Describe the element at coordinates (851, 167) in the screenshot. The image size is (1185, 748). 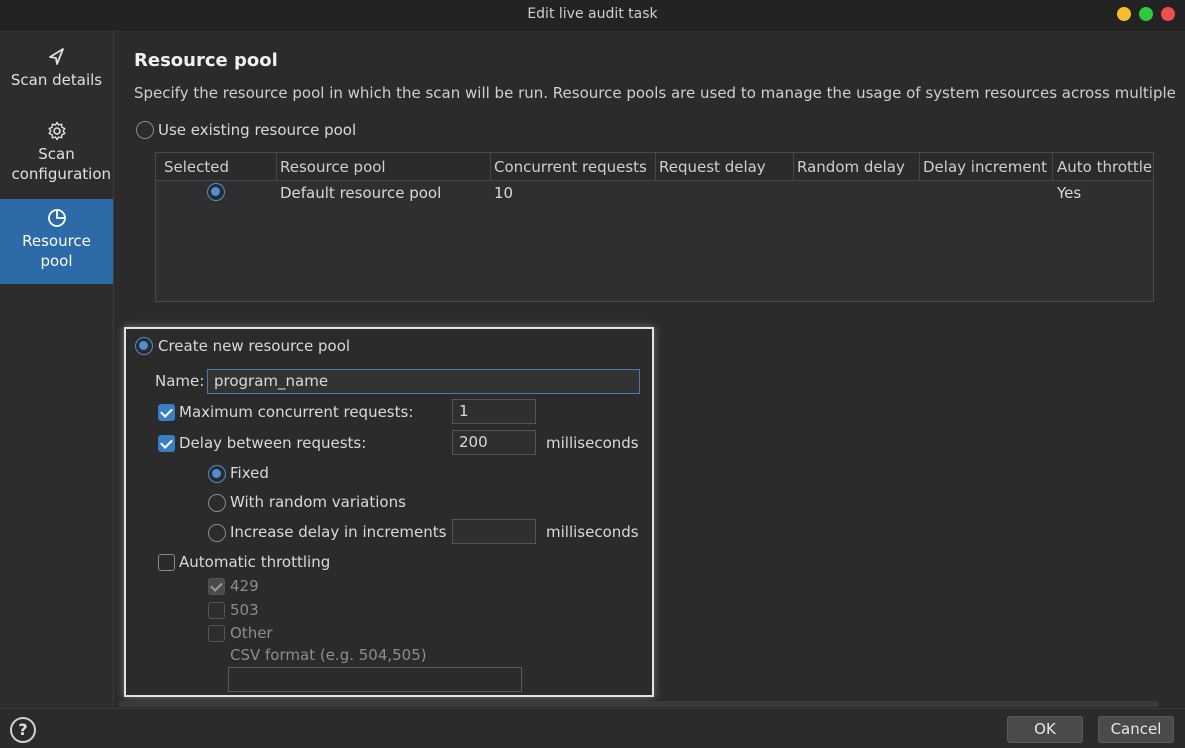
I see `column-header: Random delay` at that location.